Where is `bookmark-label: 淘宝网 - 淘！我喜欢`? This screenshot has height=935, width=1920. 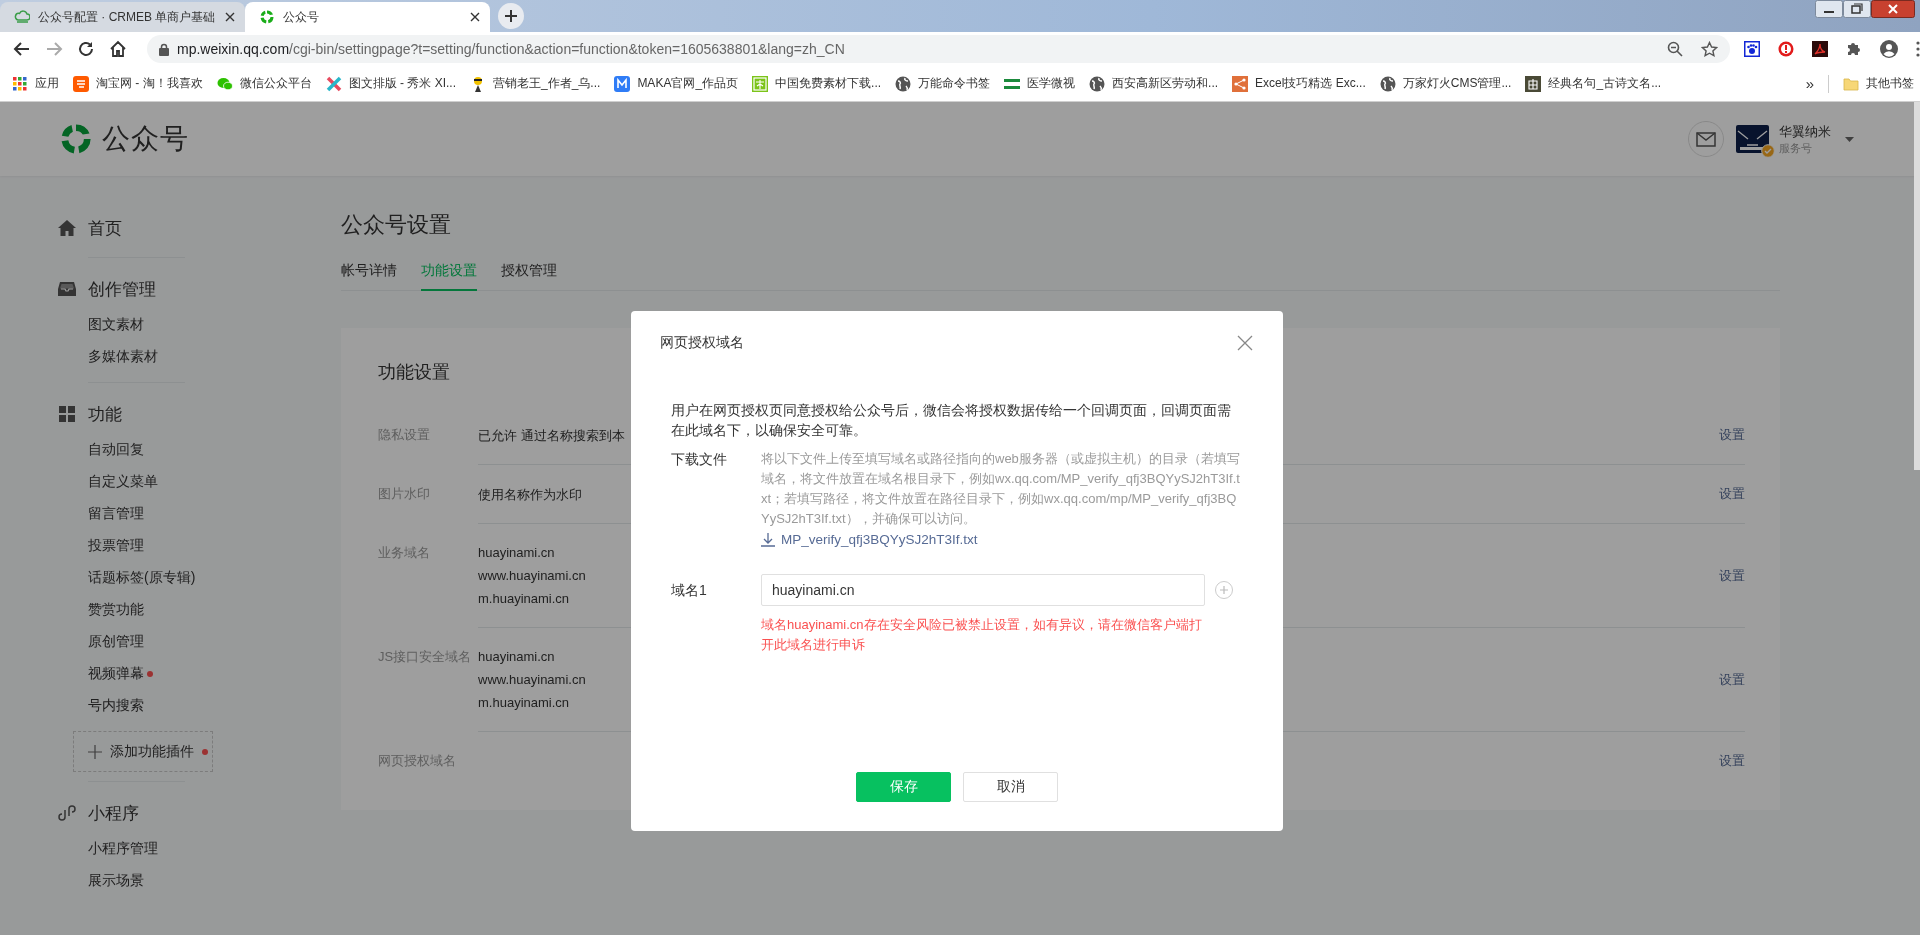 bookmark-label: 淘宝网 - 淘！我喜欢 is located at coordinates (149, 83).